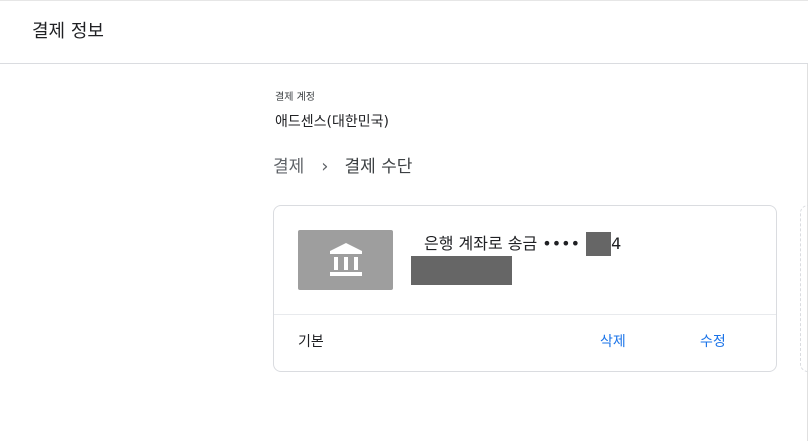 Image resolution: width=808 pixels, height=441 pixels. I want to click on breadcrumb-current: 결제 수단, so click(378, 167).